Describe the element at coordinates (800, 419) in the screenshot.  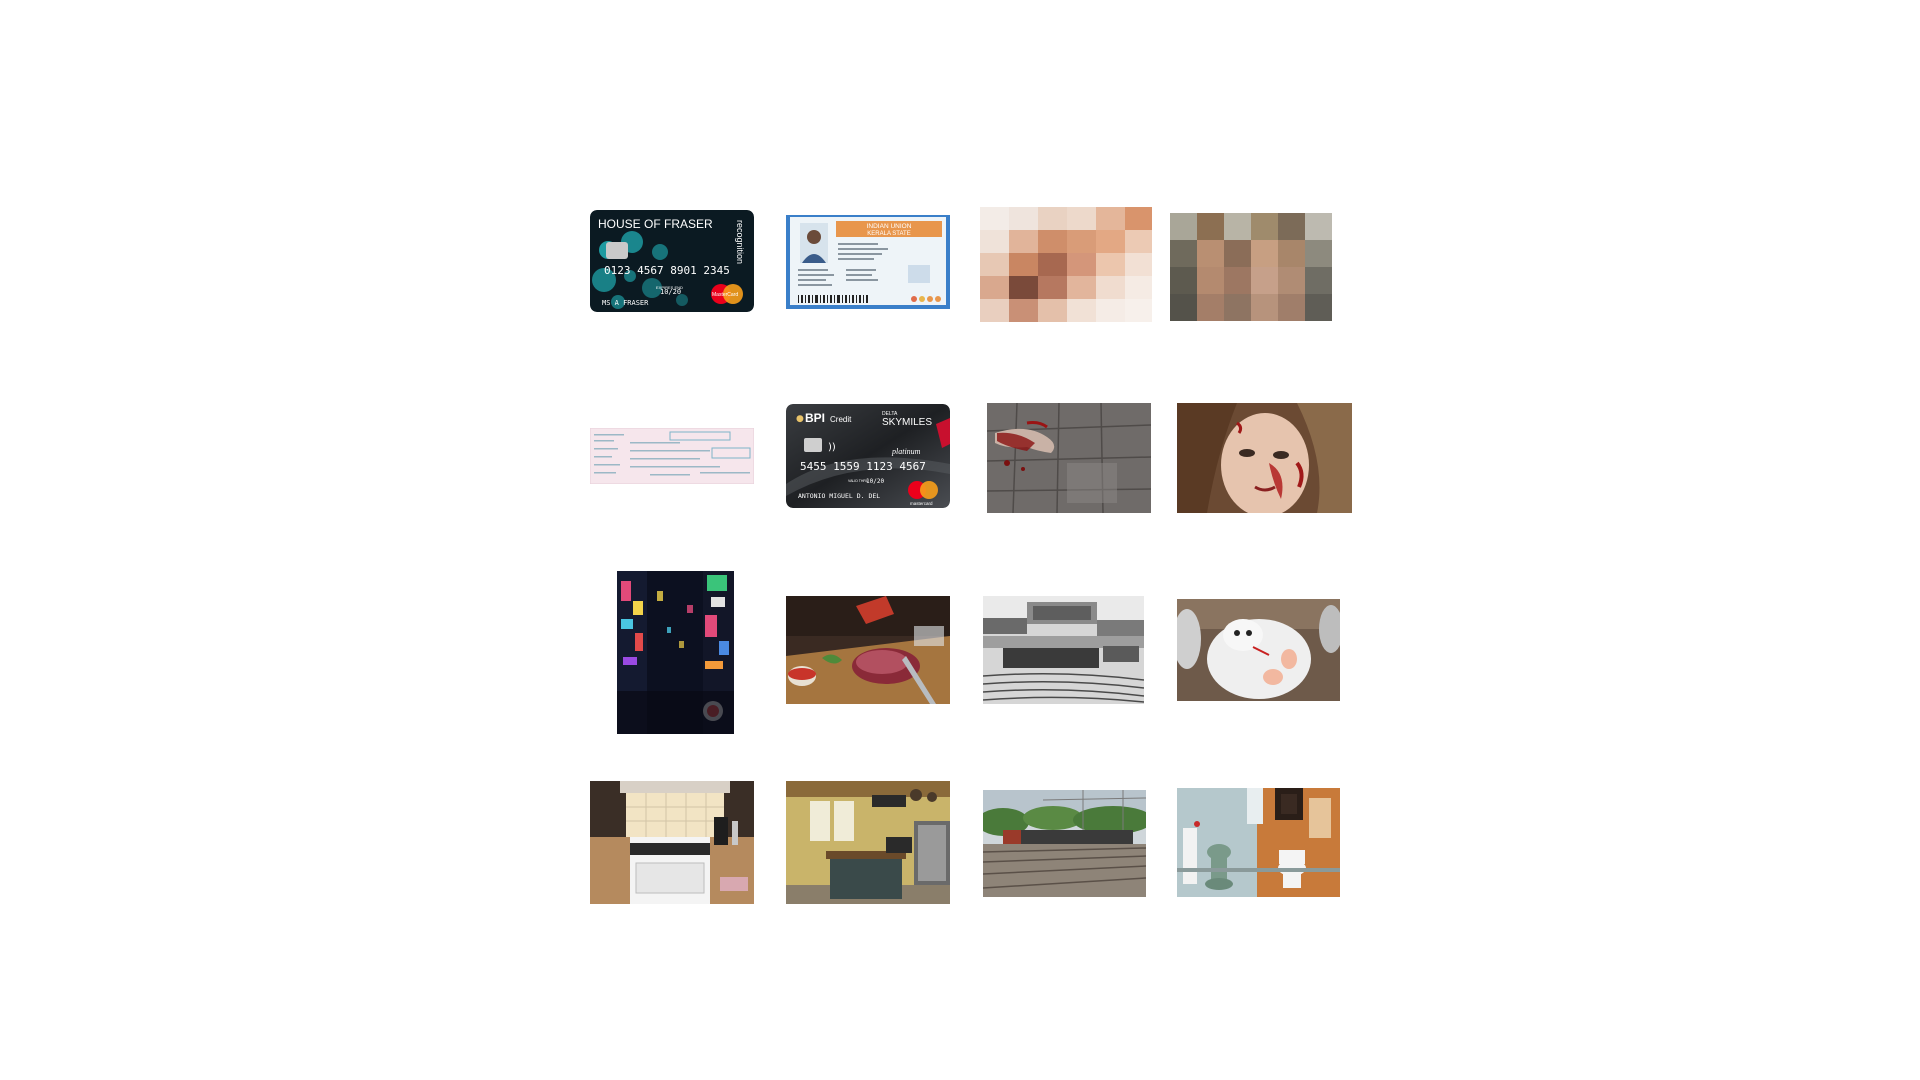
I see `bank-logo-icon: ●` at that location.